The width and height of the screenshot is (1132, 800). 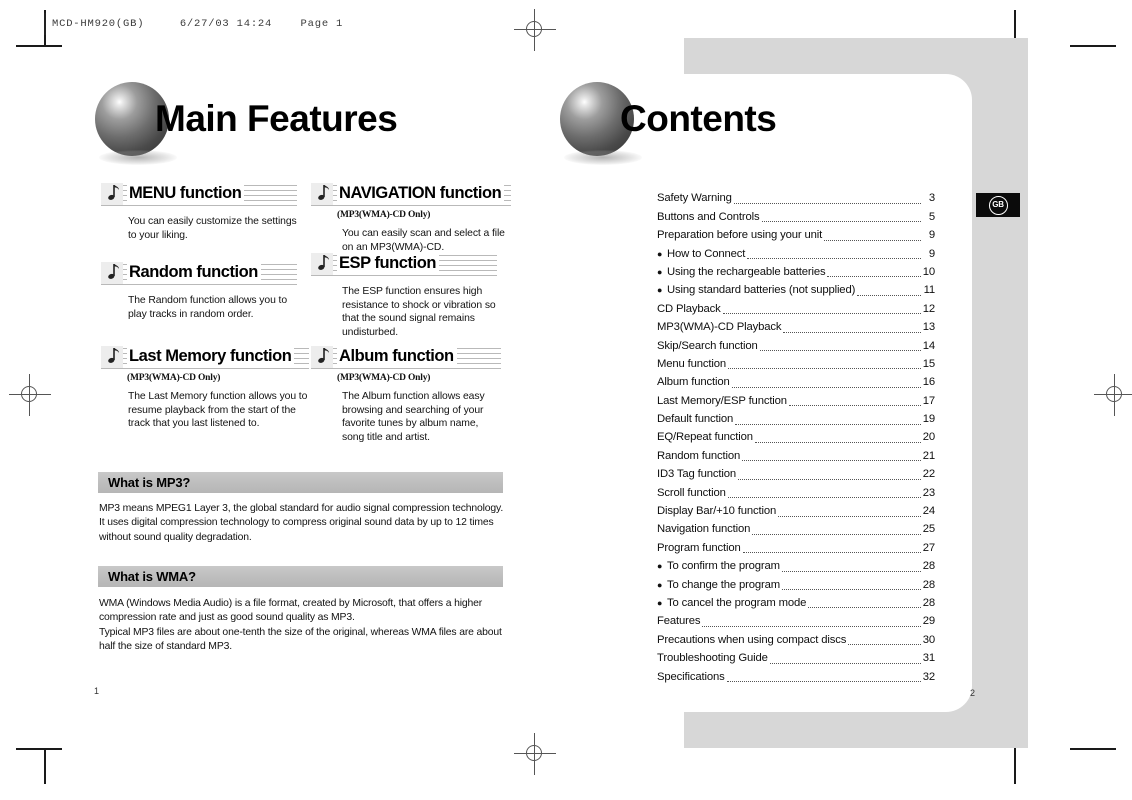 I want to click on toc-row: EQ/Repeat function 20, so click(x=796, y=436).